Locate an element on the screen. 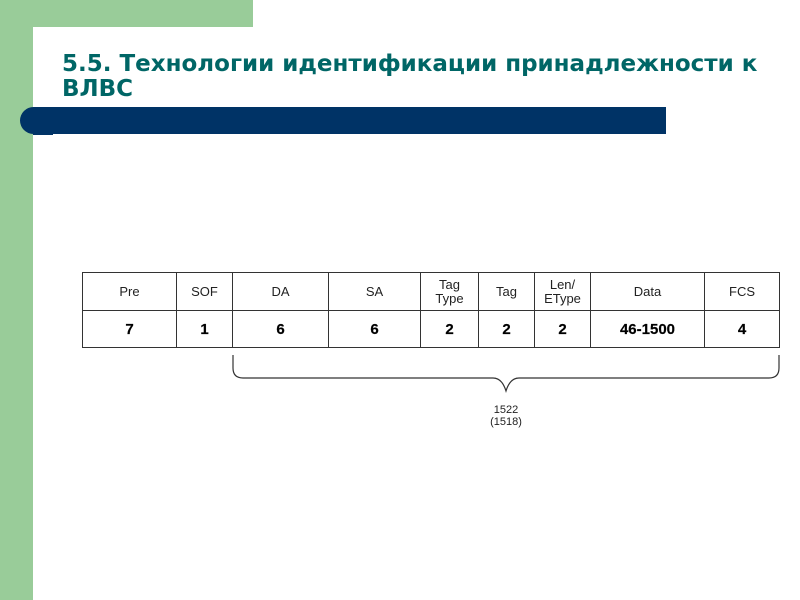  curly-brace is located at coordinates (506, 374).